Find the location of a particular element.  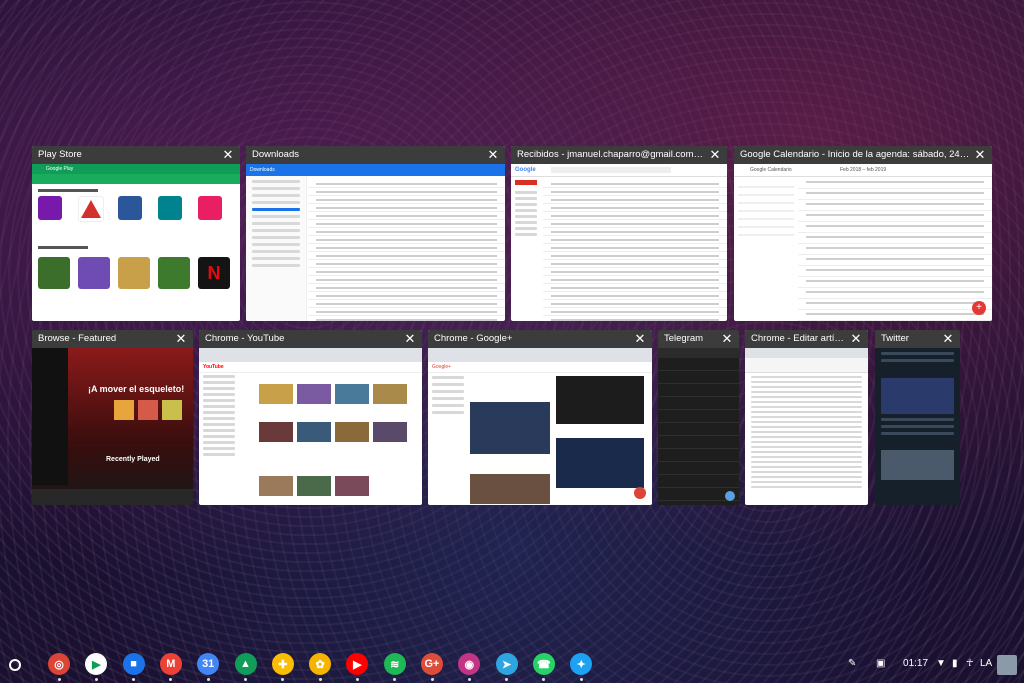

gmail-icon: M is located at coordinates (170, 664).